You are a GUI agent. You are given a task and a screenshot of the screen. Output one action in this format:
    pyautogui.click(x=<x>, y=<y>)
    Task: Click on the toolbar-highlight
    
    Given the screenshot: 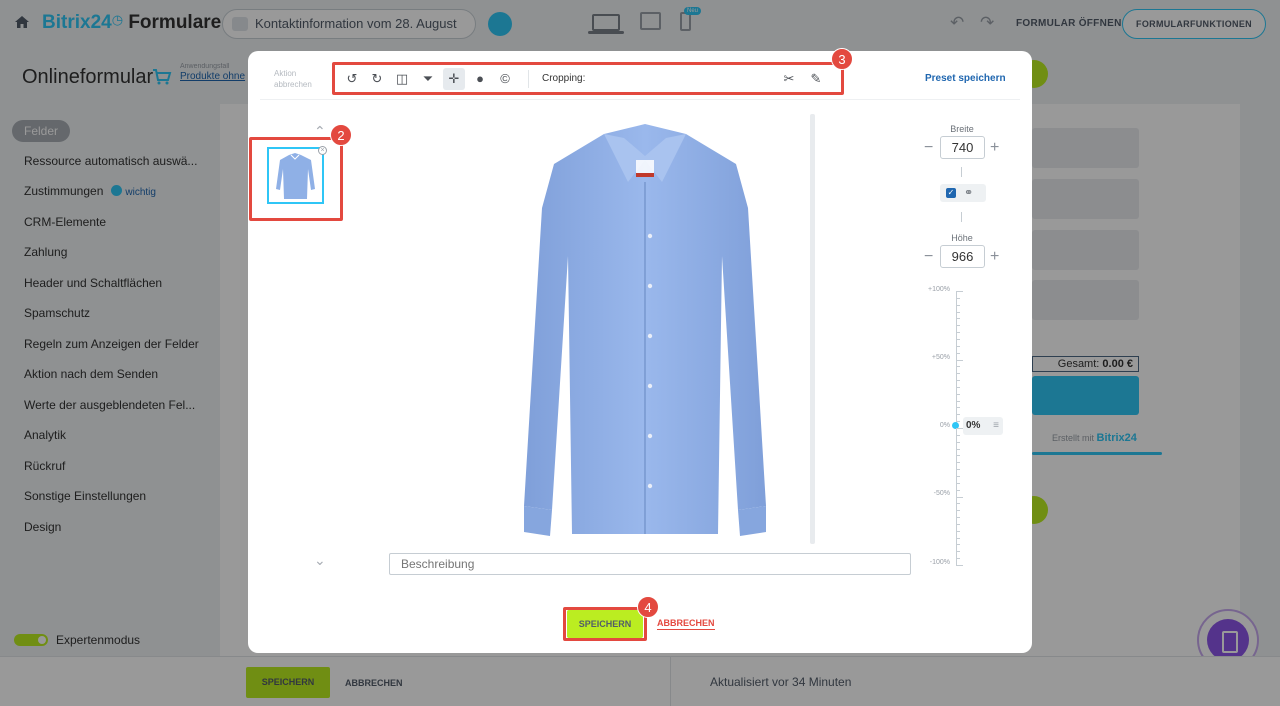 What is the action you would take?
    pyautogui.click(x=588, y=78)
    